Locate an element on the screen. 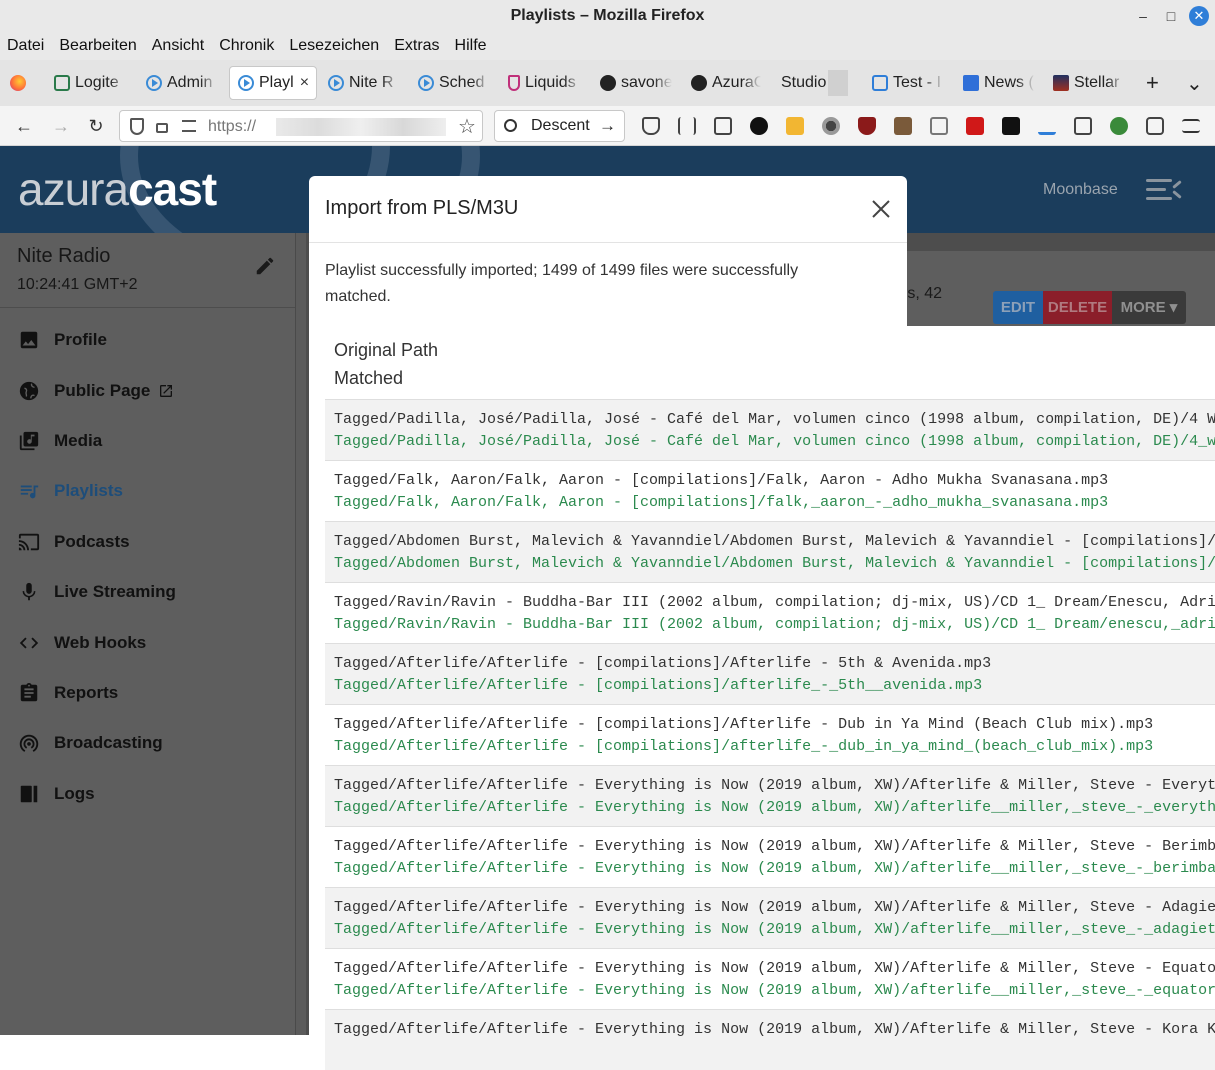 The width and height of the screenshot is (1215, 1070). tab-7: AzuraC is located at coordinates (726, 83).